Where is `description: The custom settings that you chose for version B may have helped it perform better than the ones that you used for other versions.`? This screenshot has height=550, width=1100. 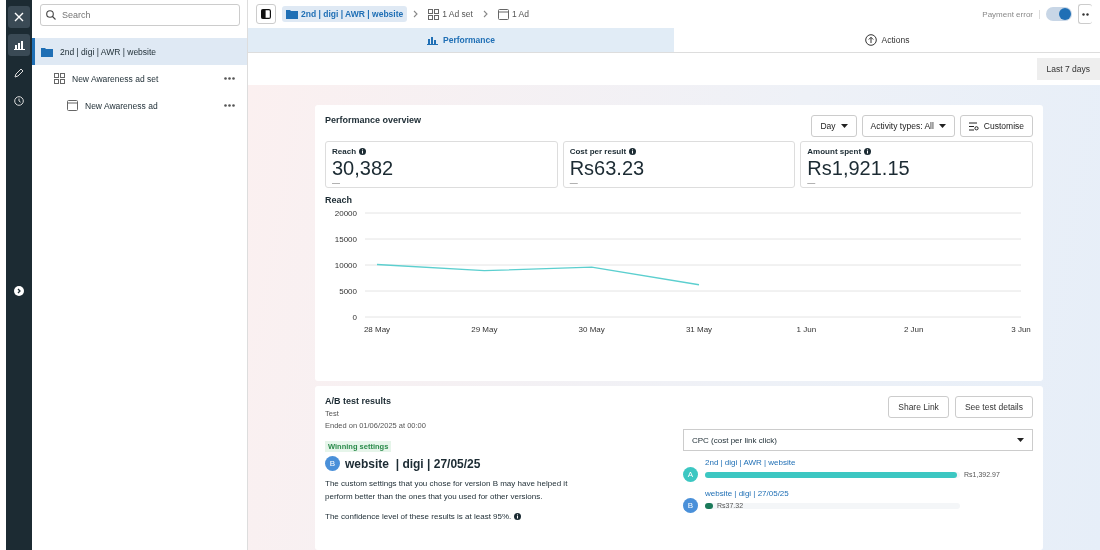 description: The custom settings that you chose for version B may have helped it perform better than the ones that you used for other versions. is located at coordinates (447, 490).